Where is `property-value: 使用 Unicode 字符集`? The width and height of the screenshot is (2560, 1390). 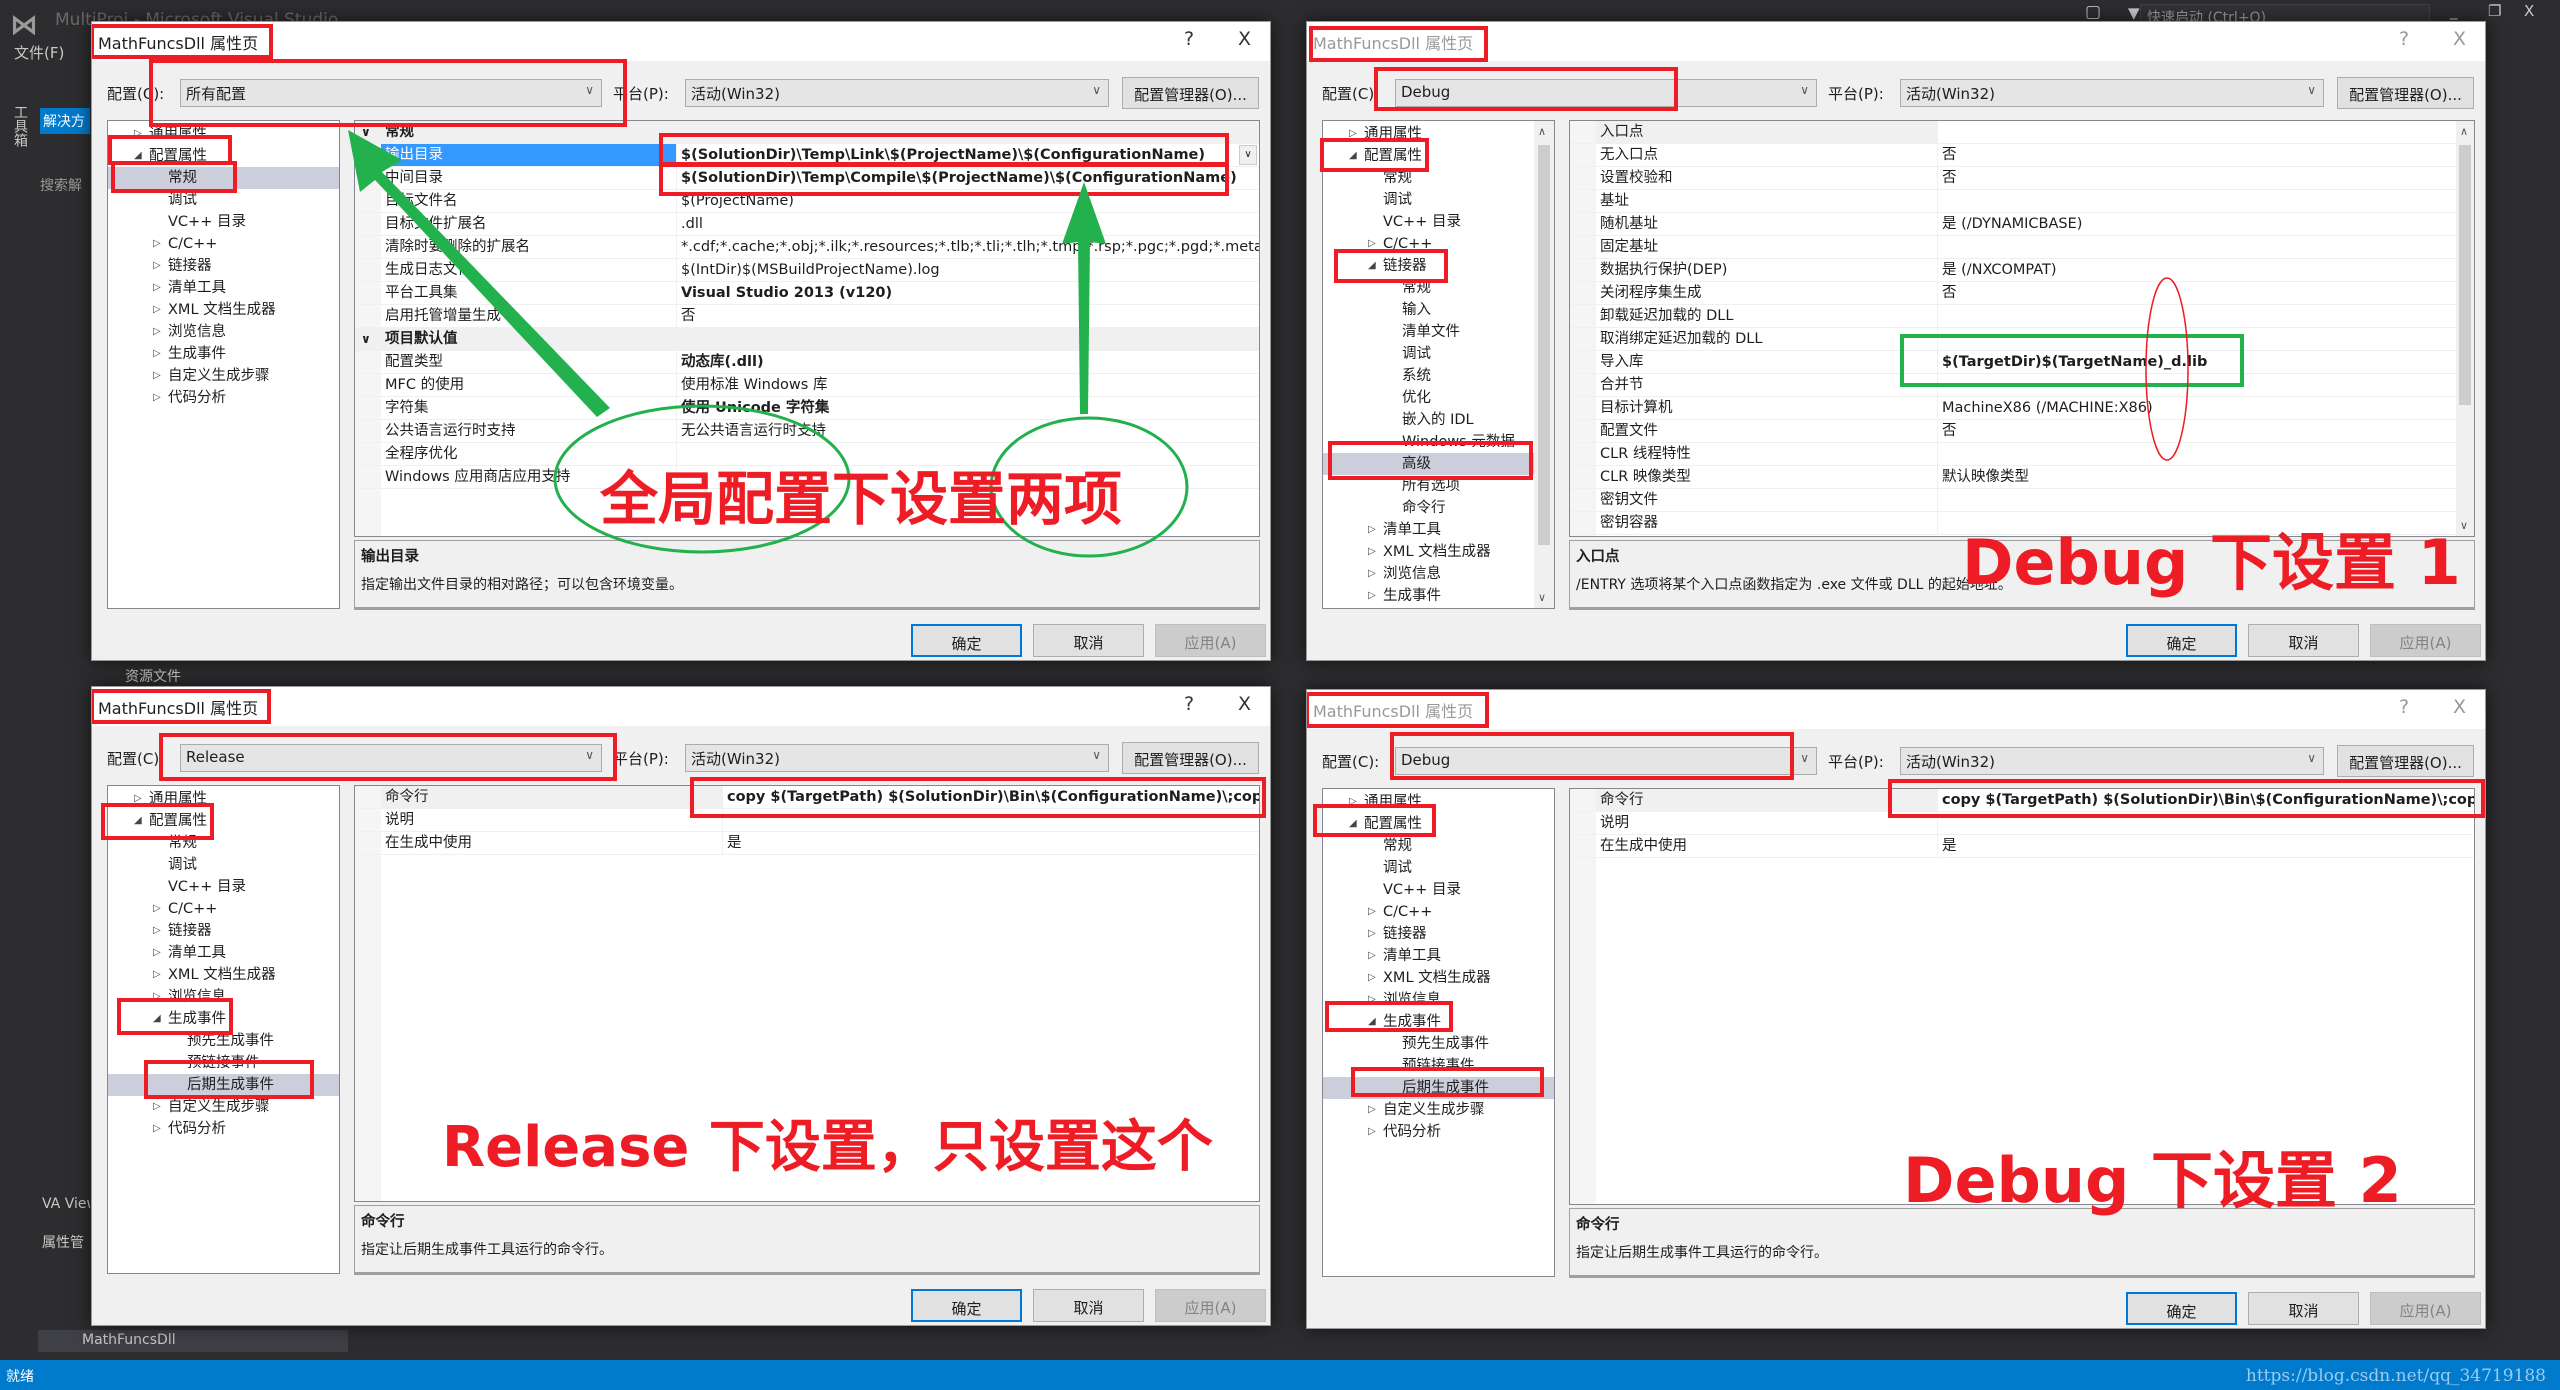 property-value: 使用 Unicode 字符集 is located at coordinates (967, 408).